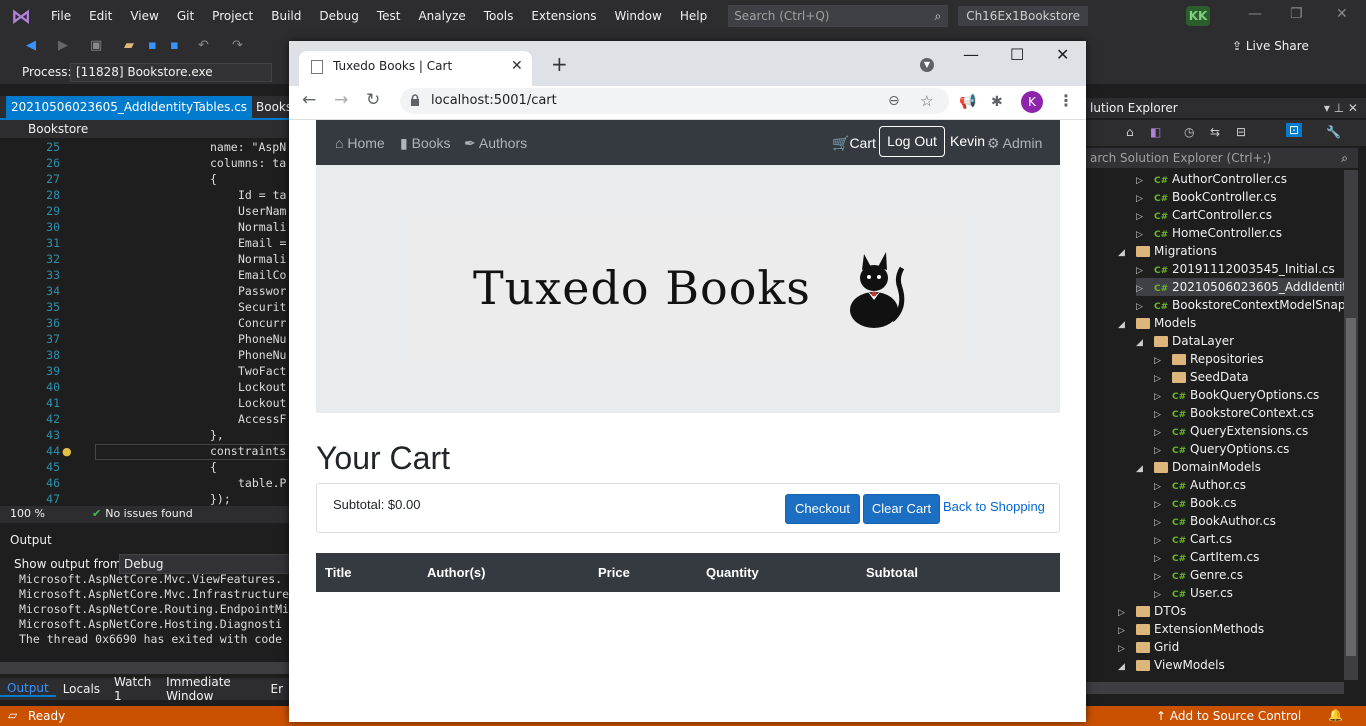 The height and width of the screenshot is (726, 1366). What do you see at coordinates (1236, 395) in the screenshot?
I see `tree-file: ▷ C# BookQueryOptions.cs` at bounding box center [1236, 395].